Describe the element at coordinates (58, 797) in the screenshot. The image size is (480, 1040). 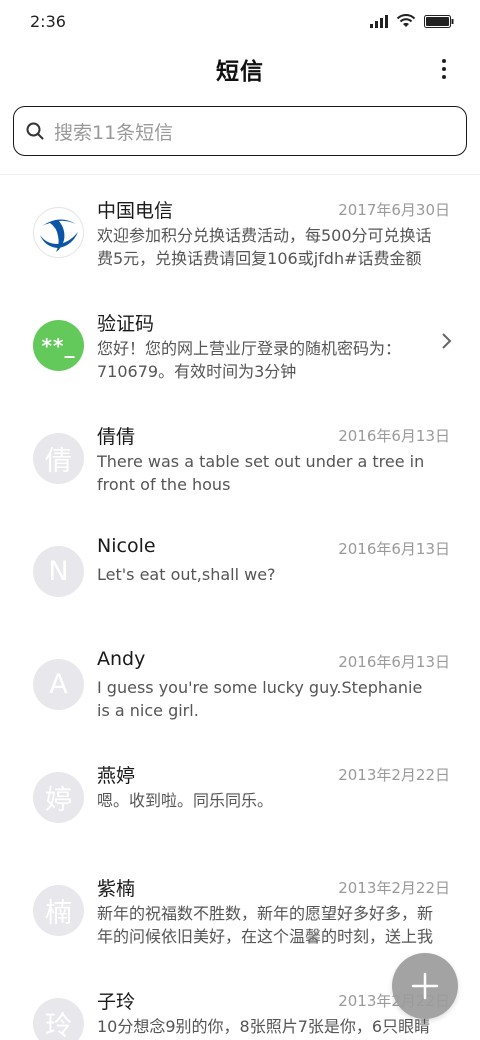
I see `avatar: 婷` at that location.